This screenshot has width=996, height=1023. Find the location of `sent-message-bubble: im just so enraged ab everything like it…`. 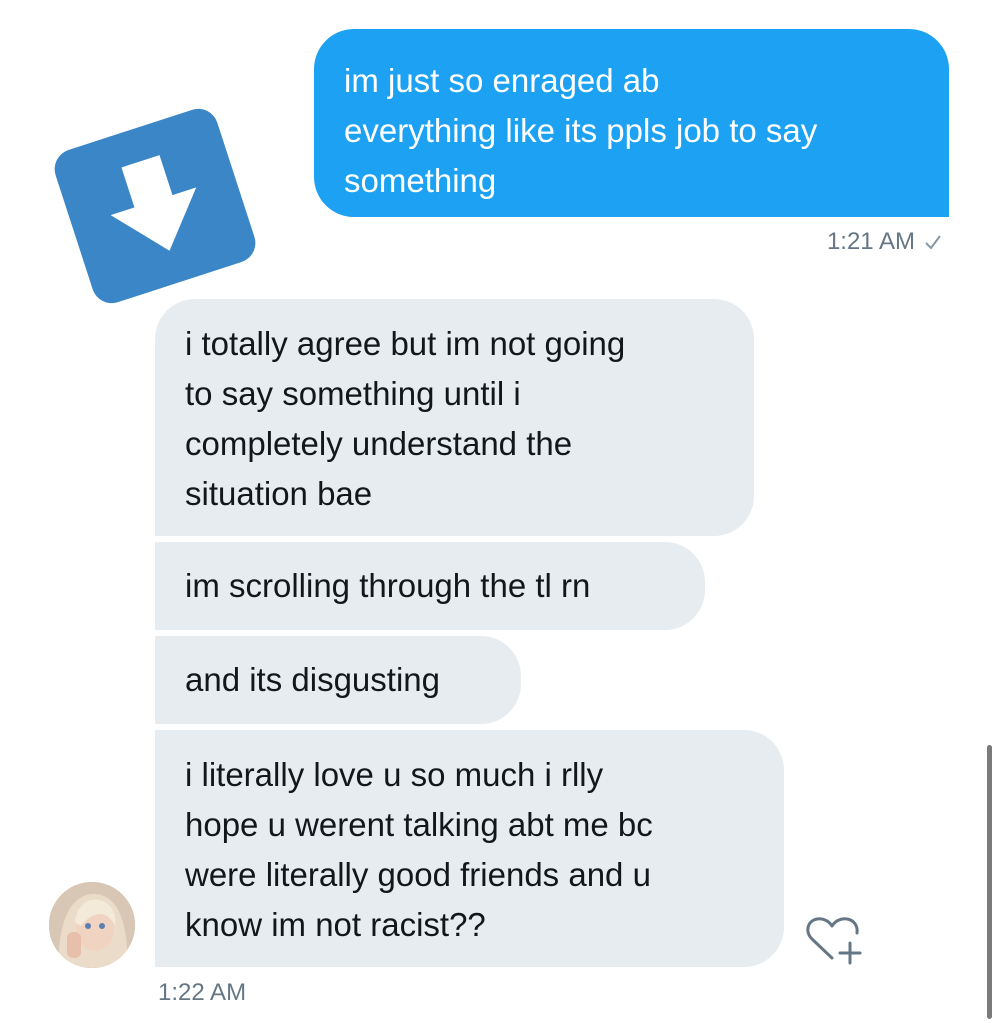

sent-message-bubble: im just so enraged ab everything like it… is located at coordinates (631, 123).